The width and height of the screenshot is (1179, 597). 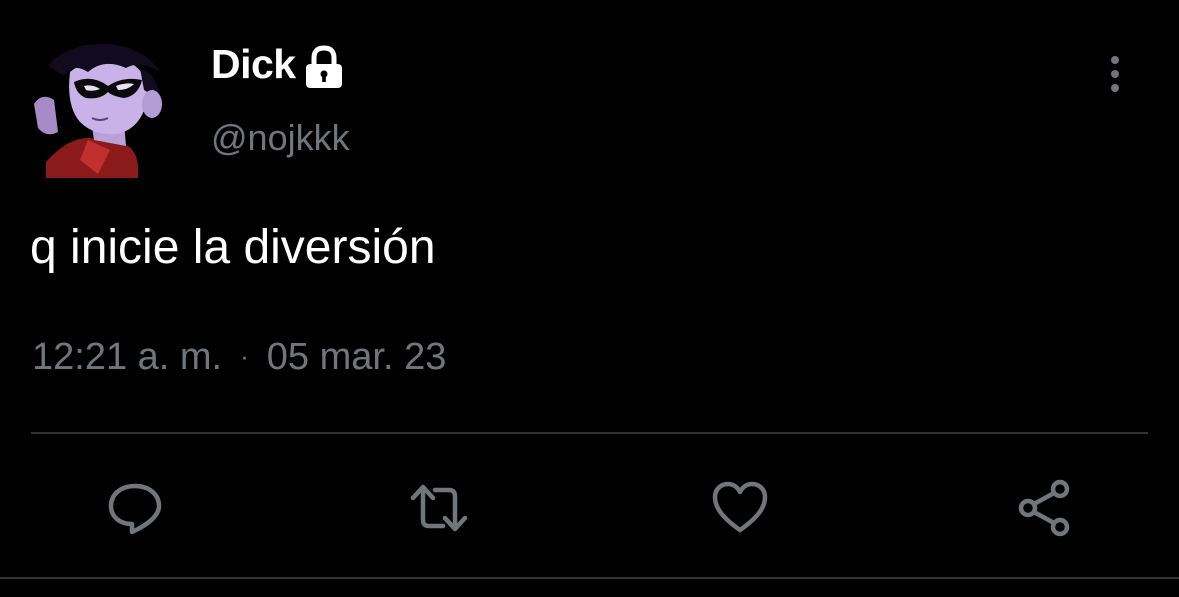 I want to click on tweet-date: 05 mar. 23, so click(x=356, y=357).